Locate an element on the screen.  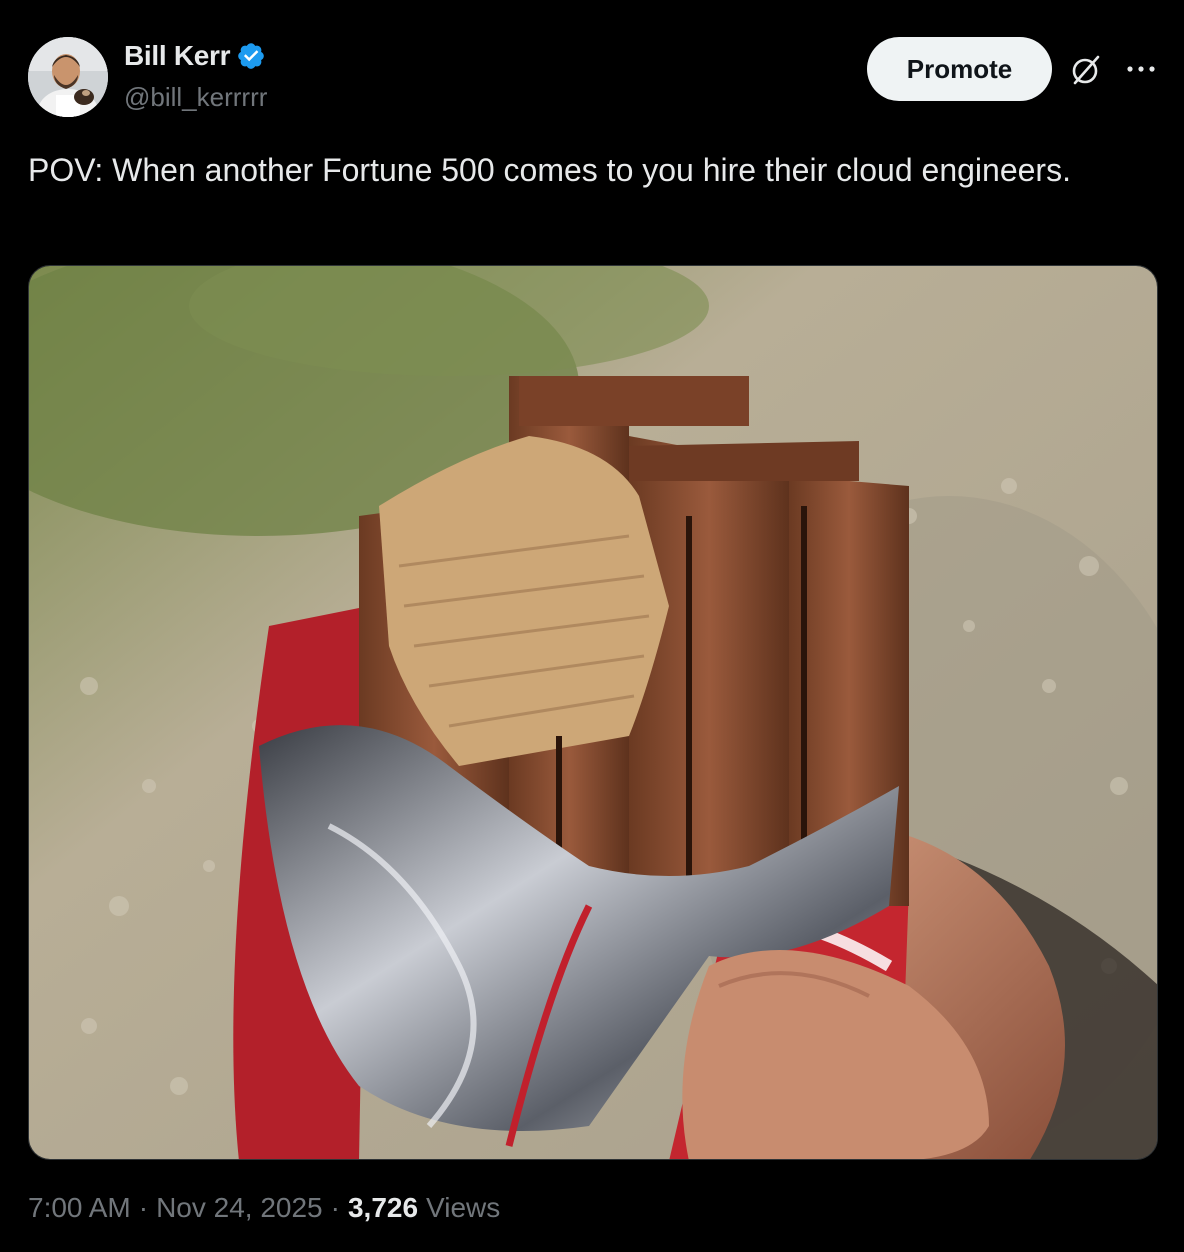
author-handle: @bill_kerrrrr is located at coordinates (195, 97).